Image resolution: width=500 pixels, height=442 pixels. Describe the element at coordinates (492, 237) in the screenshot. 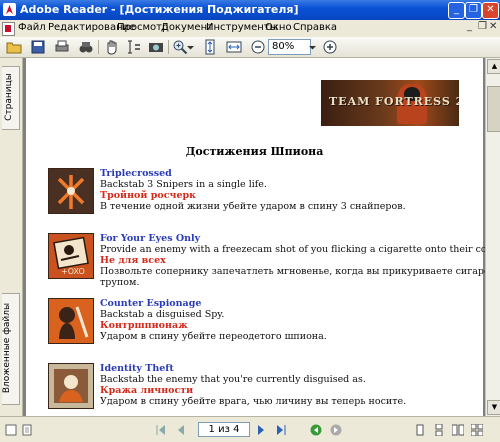

I see `vertical-scrollbar: ▲ ▼` at that location.